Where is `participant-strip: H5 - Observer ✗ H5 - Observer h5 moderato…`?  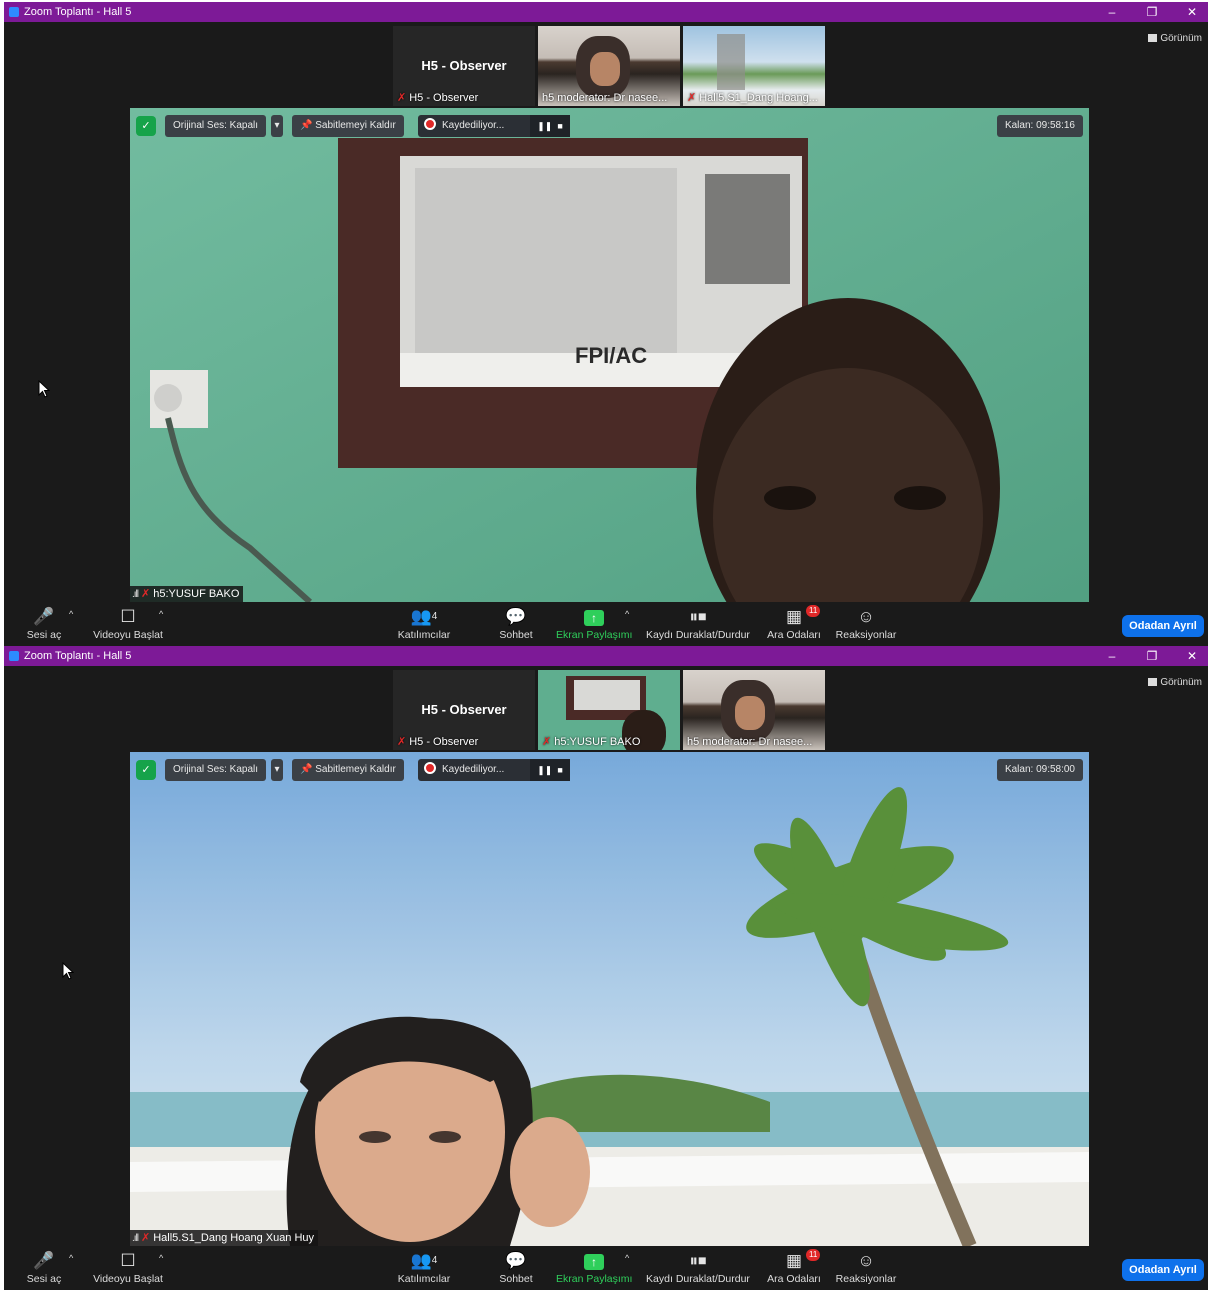 participant-strip: H5 - Observer ✗ H5 - Observer h5 moderato… is located at coordinates (610, 67).